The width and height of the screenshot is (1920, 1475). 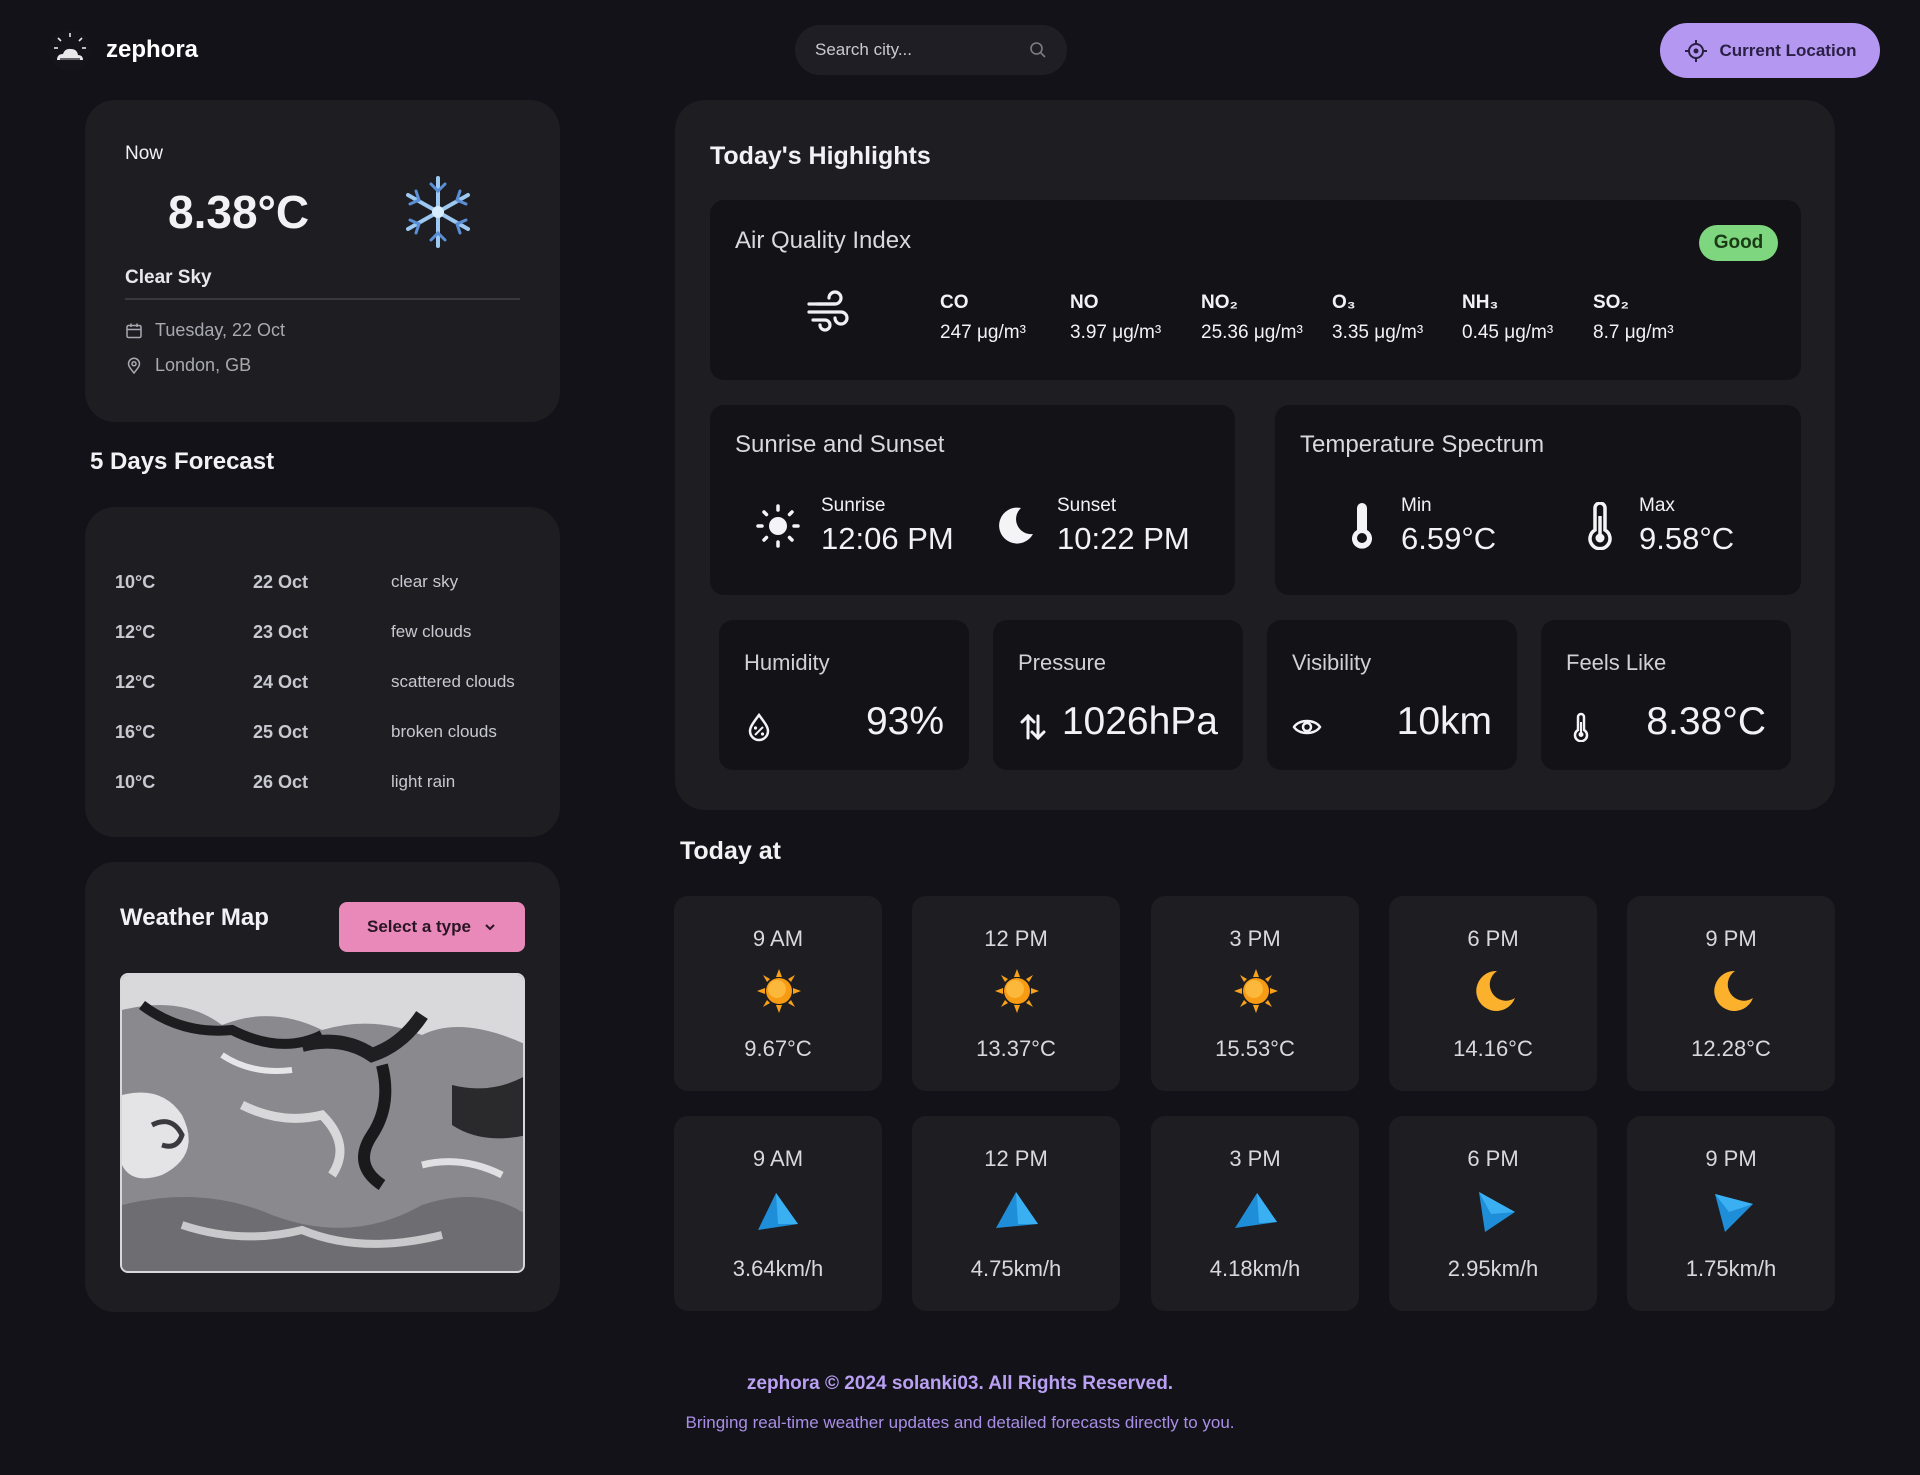 I want to click on aqi-key: NO₂, so click(x=1219, y=302).